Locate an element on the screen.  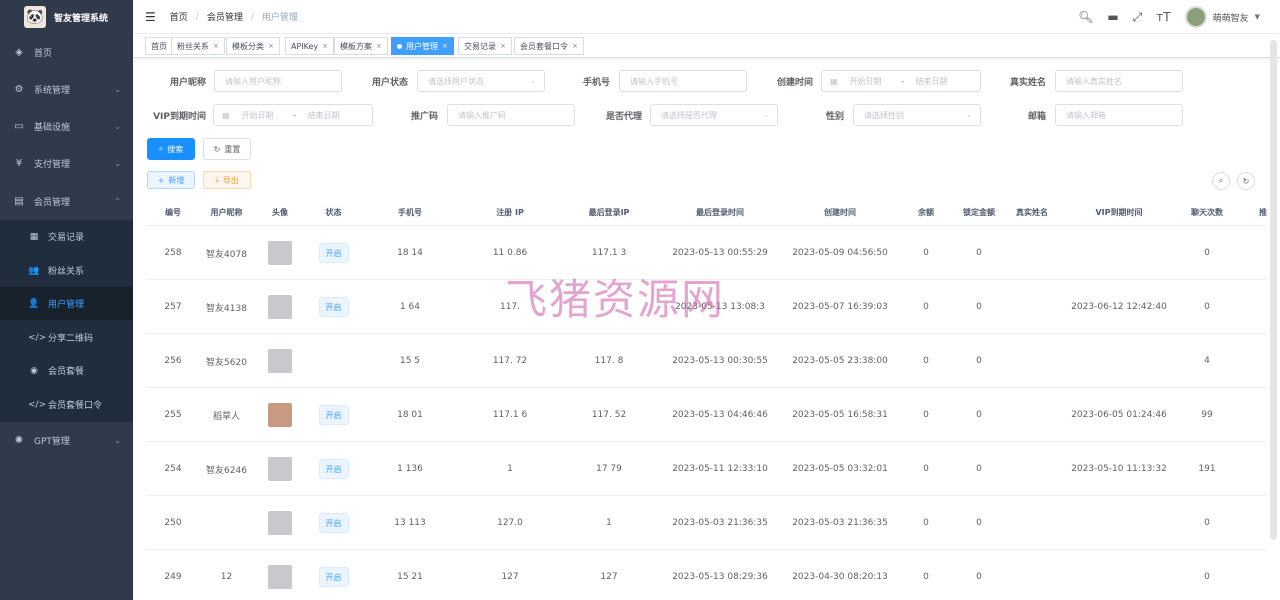
nickname-input: 请输入用户昵称 is located at coordinates (278, 81).